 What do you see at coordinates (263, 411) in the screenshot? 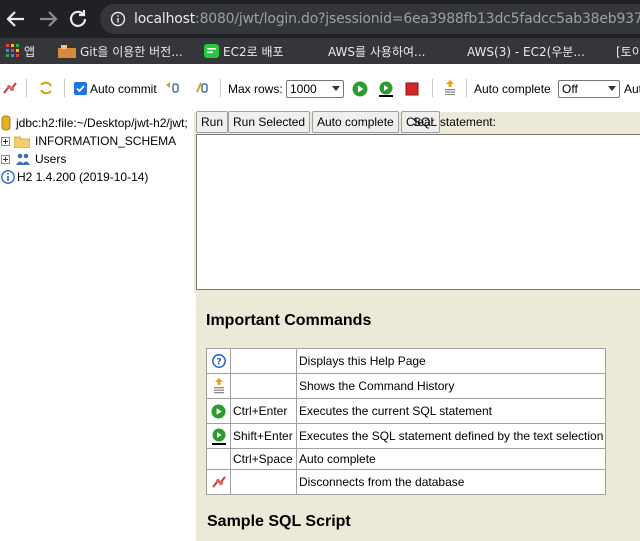
I see `shortcut-cell: Ctrl+Enter` at bounding box center [263, 411].